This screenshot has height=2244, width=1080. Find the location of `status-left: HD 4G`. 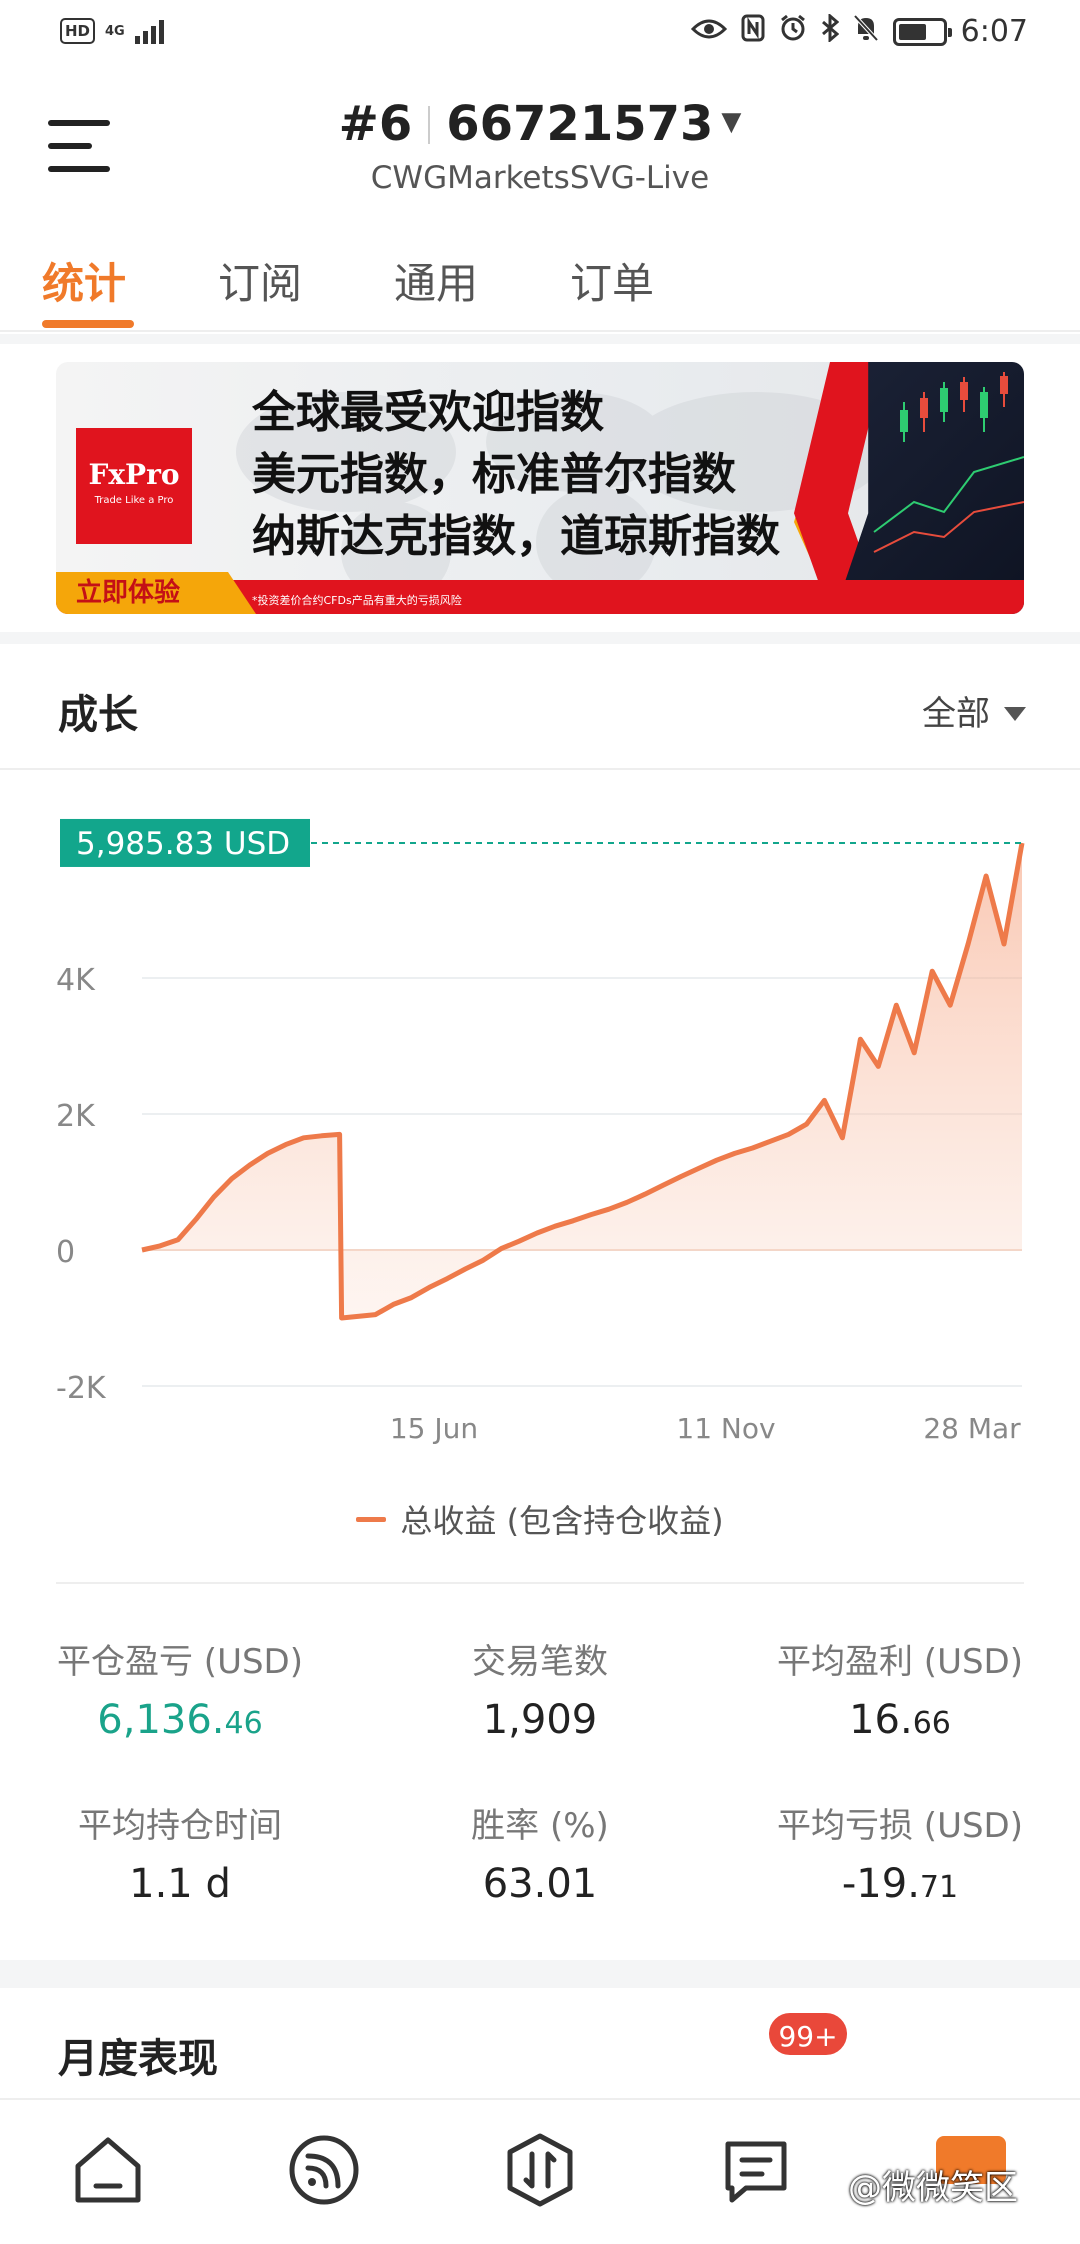

status-left: HD 4G is located at coordinates (112, 31).